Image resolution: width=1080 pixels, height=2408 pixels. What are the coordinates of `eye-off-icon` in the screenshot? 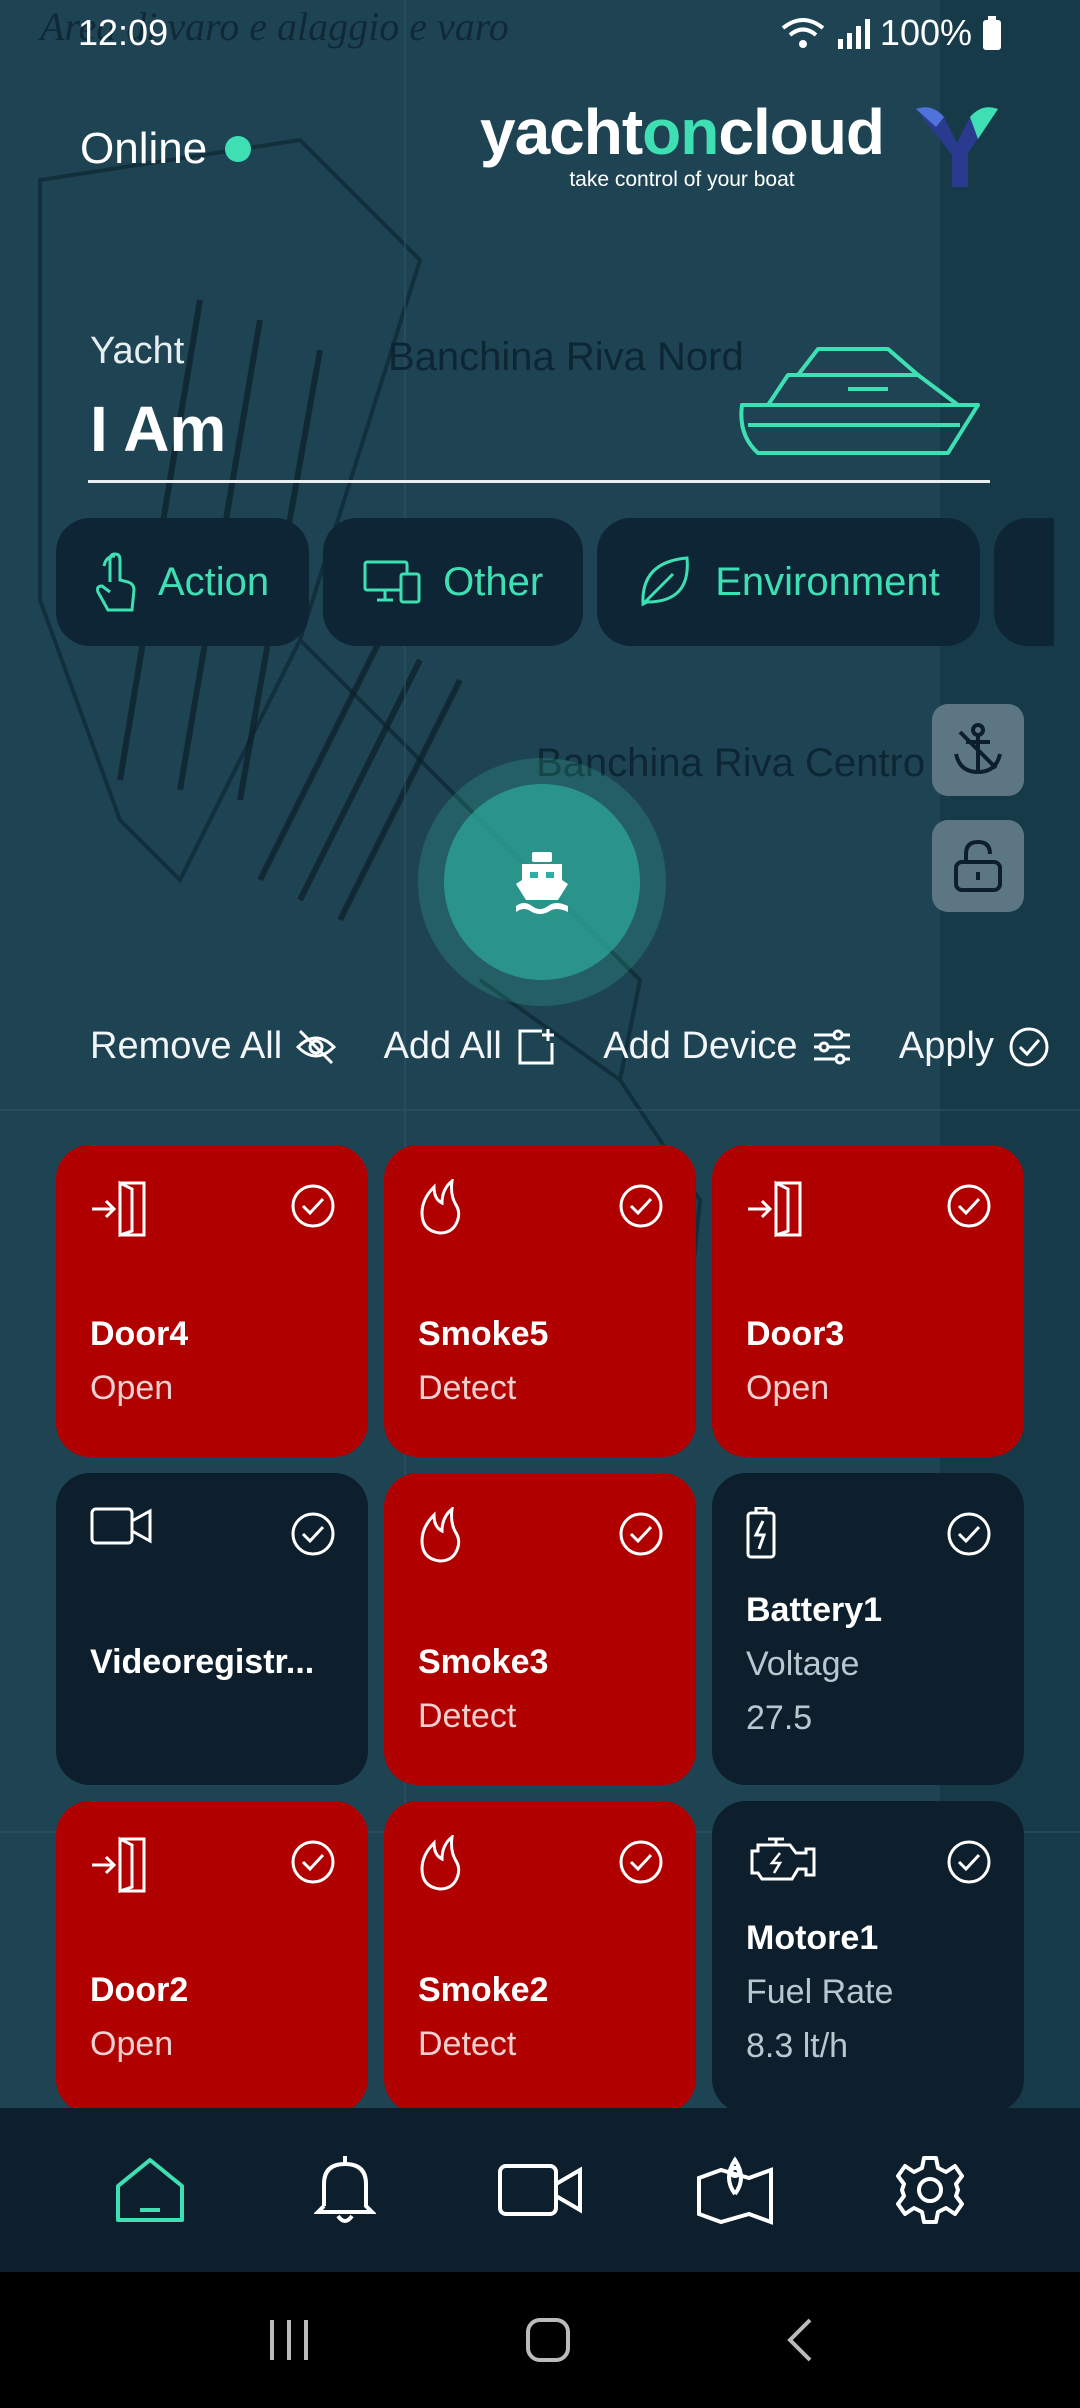 It's located at (316, 1046).